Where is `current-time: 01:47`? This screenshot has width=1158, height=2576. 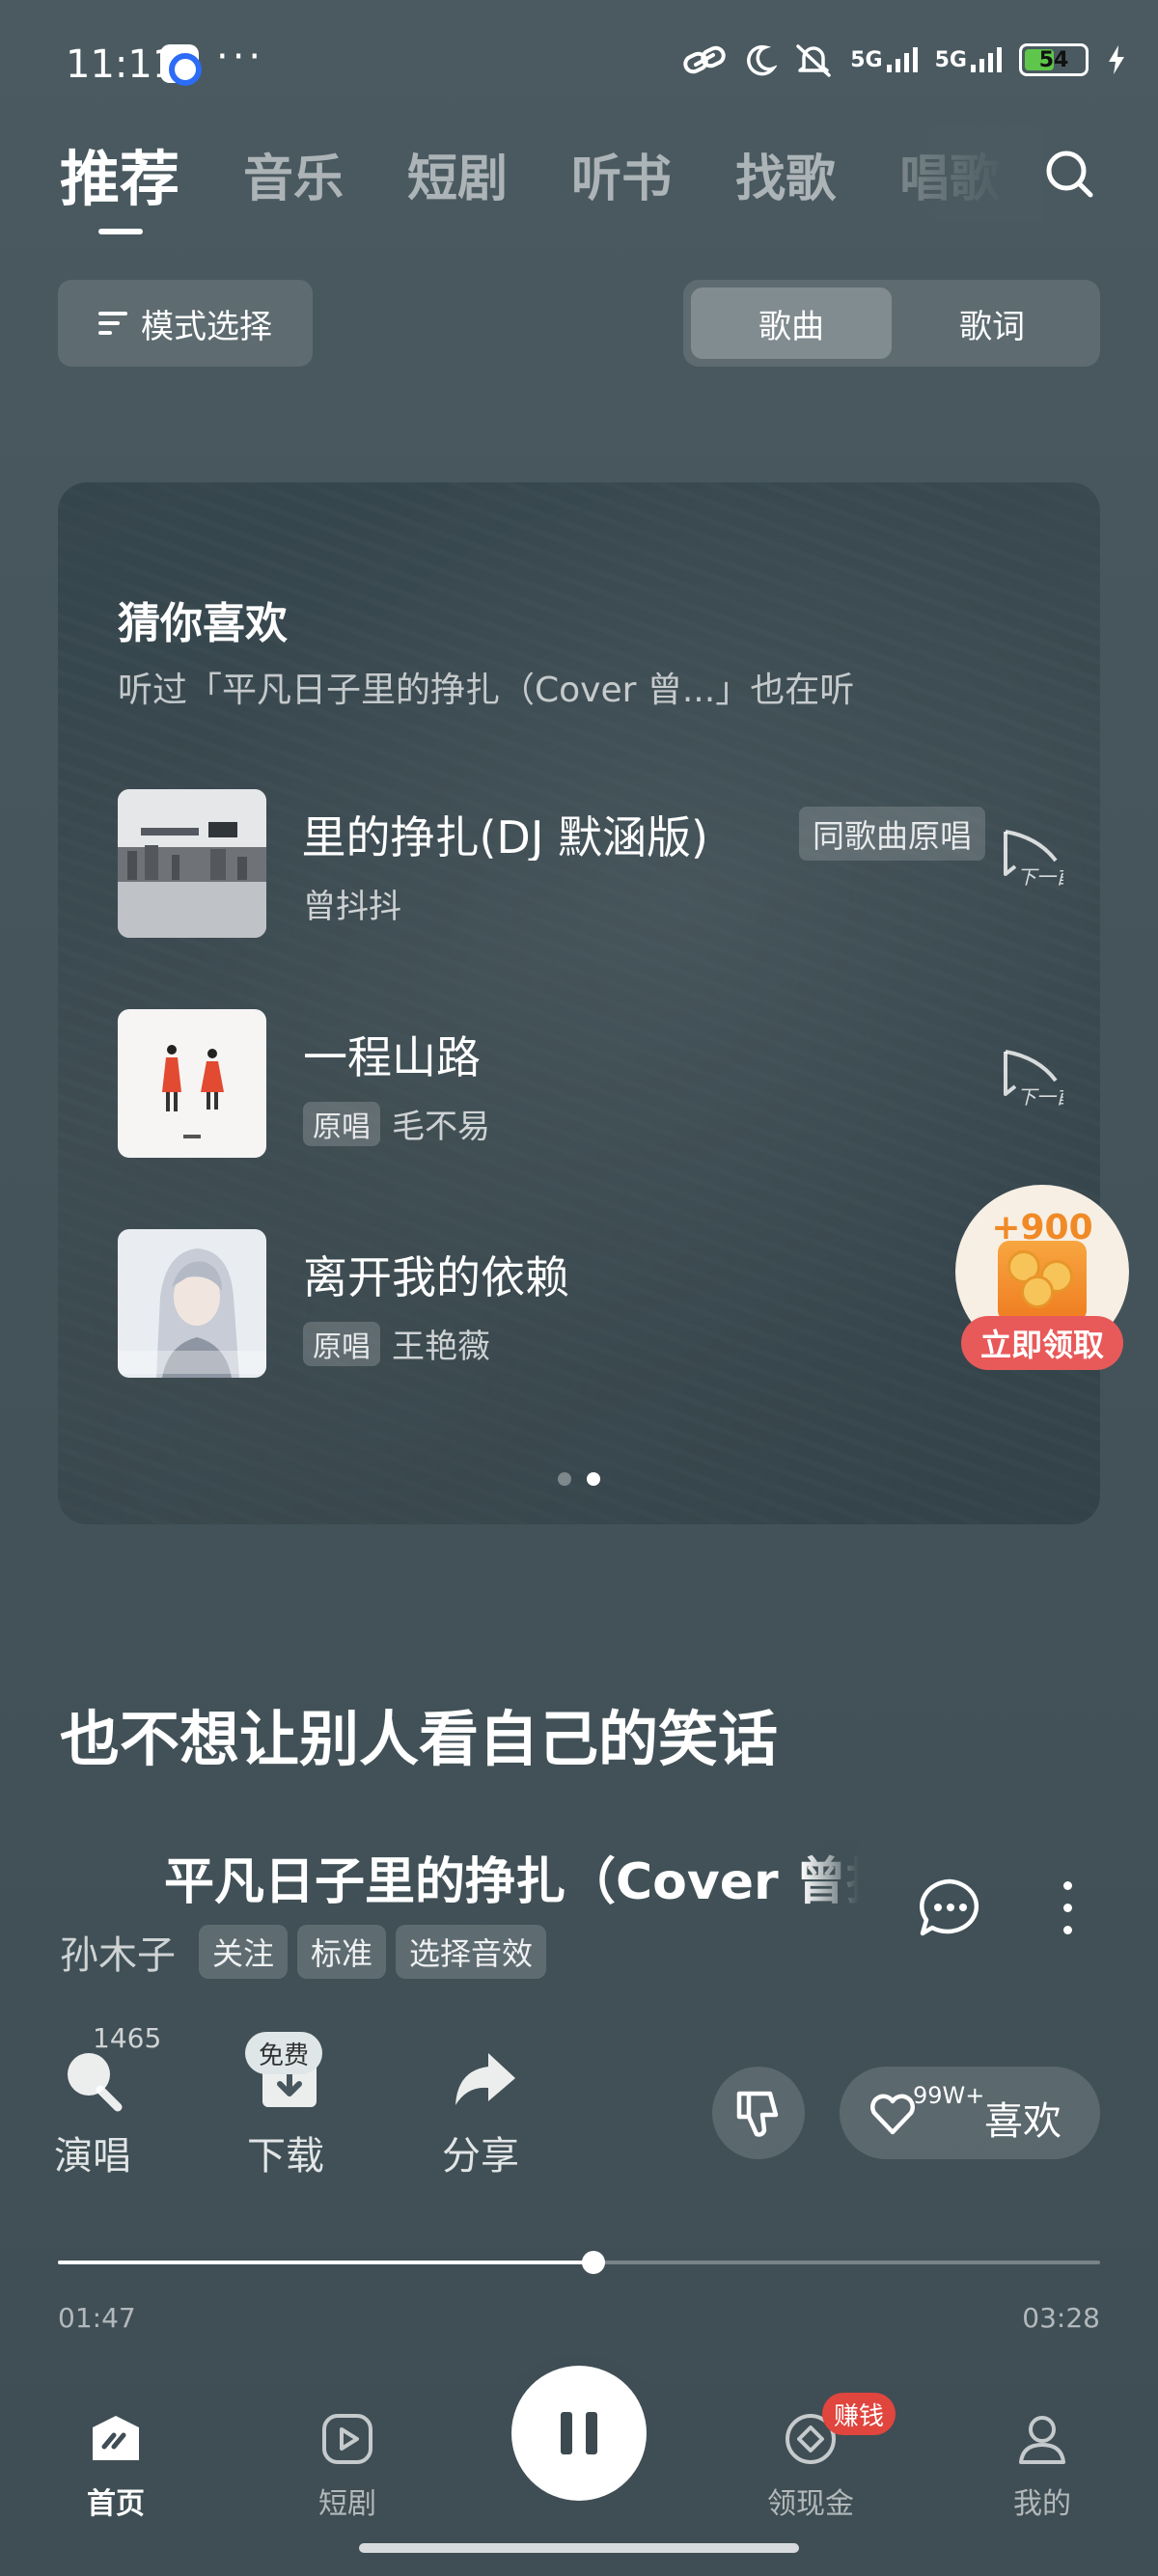 current-time: 01:47 is located at coordinates (97, 2318).